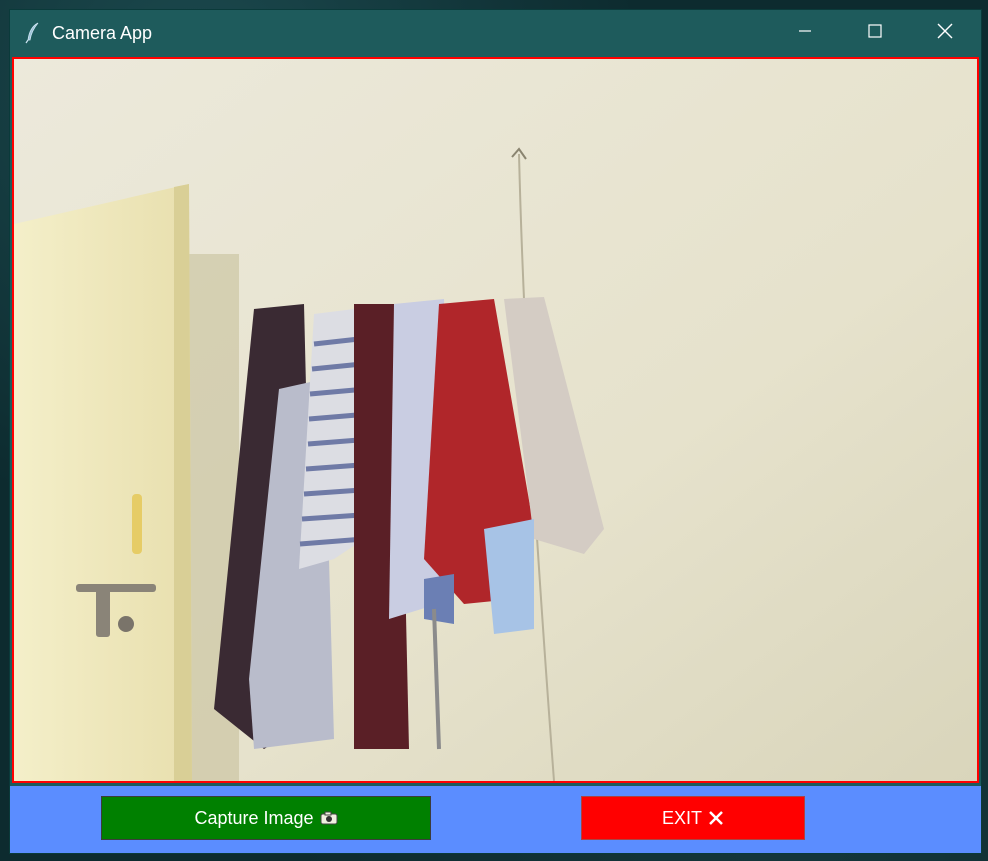 The image size is (988, 861). Describe the element at coordinates (254, 817) in the screenshot. I see `capture-image-label: Capture Image` at that location.